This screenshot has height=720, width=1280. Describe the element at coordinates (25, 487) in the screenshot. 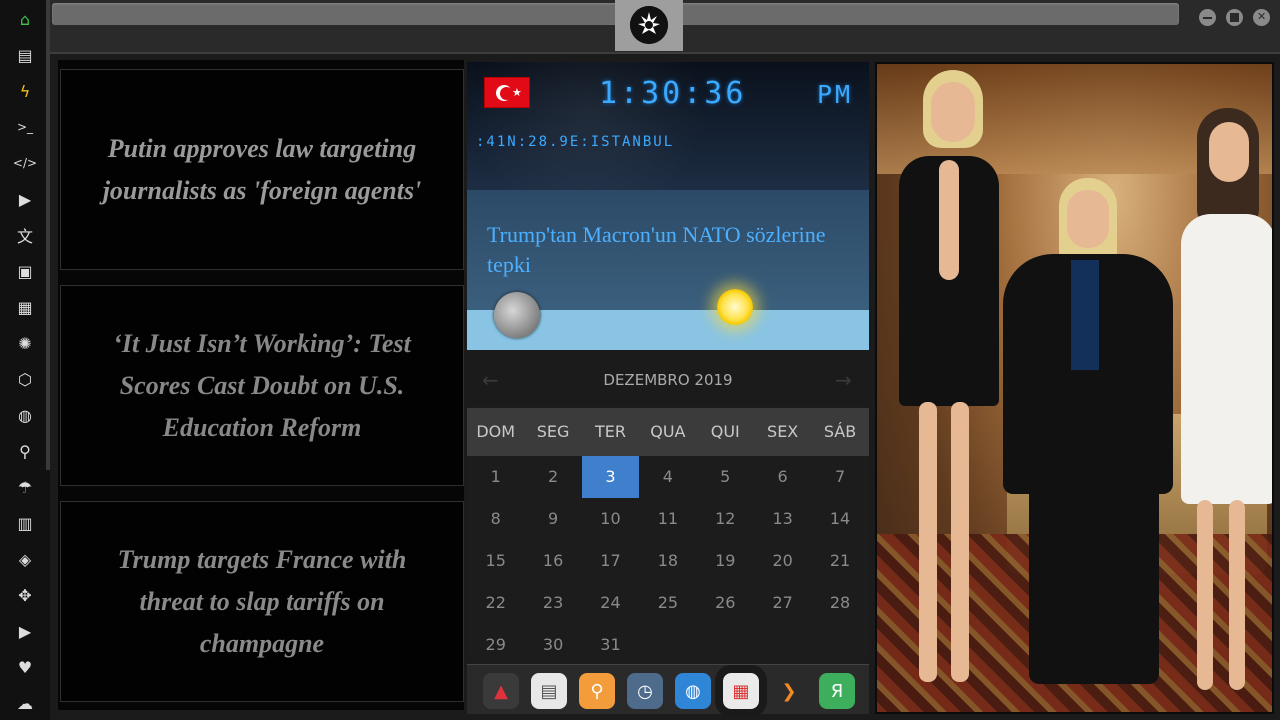

I see `umbrella-icon: ☂` at that location.